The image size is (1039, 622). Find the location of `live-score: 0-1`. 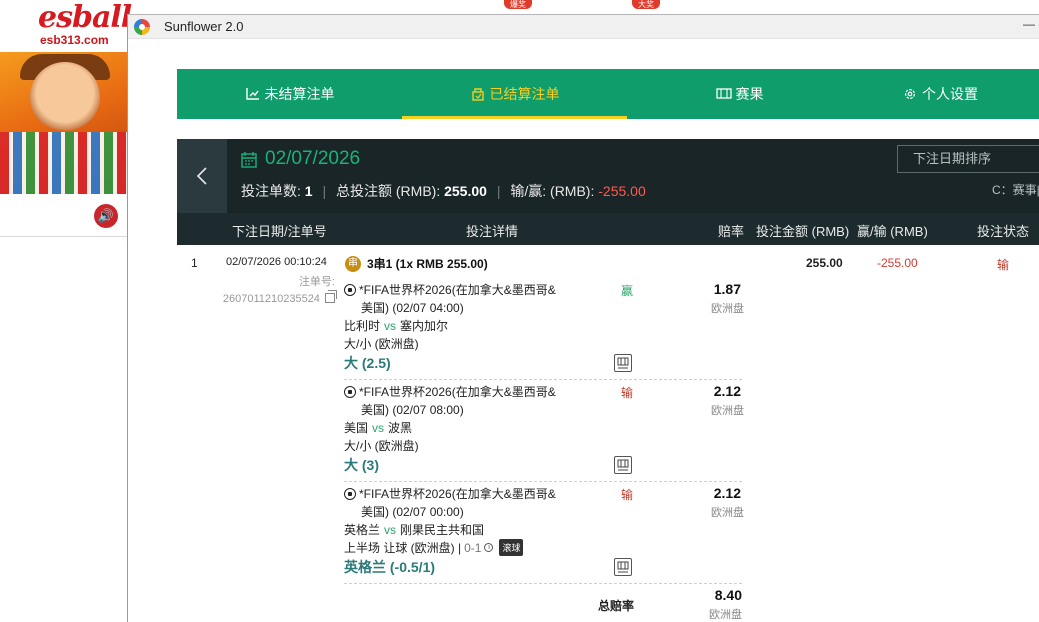

live-score: 0-1 is located at coordinates (473, 547).